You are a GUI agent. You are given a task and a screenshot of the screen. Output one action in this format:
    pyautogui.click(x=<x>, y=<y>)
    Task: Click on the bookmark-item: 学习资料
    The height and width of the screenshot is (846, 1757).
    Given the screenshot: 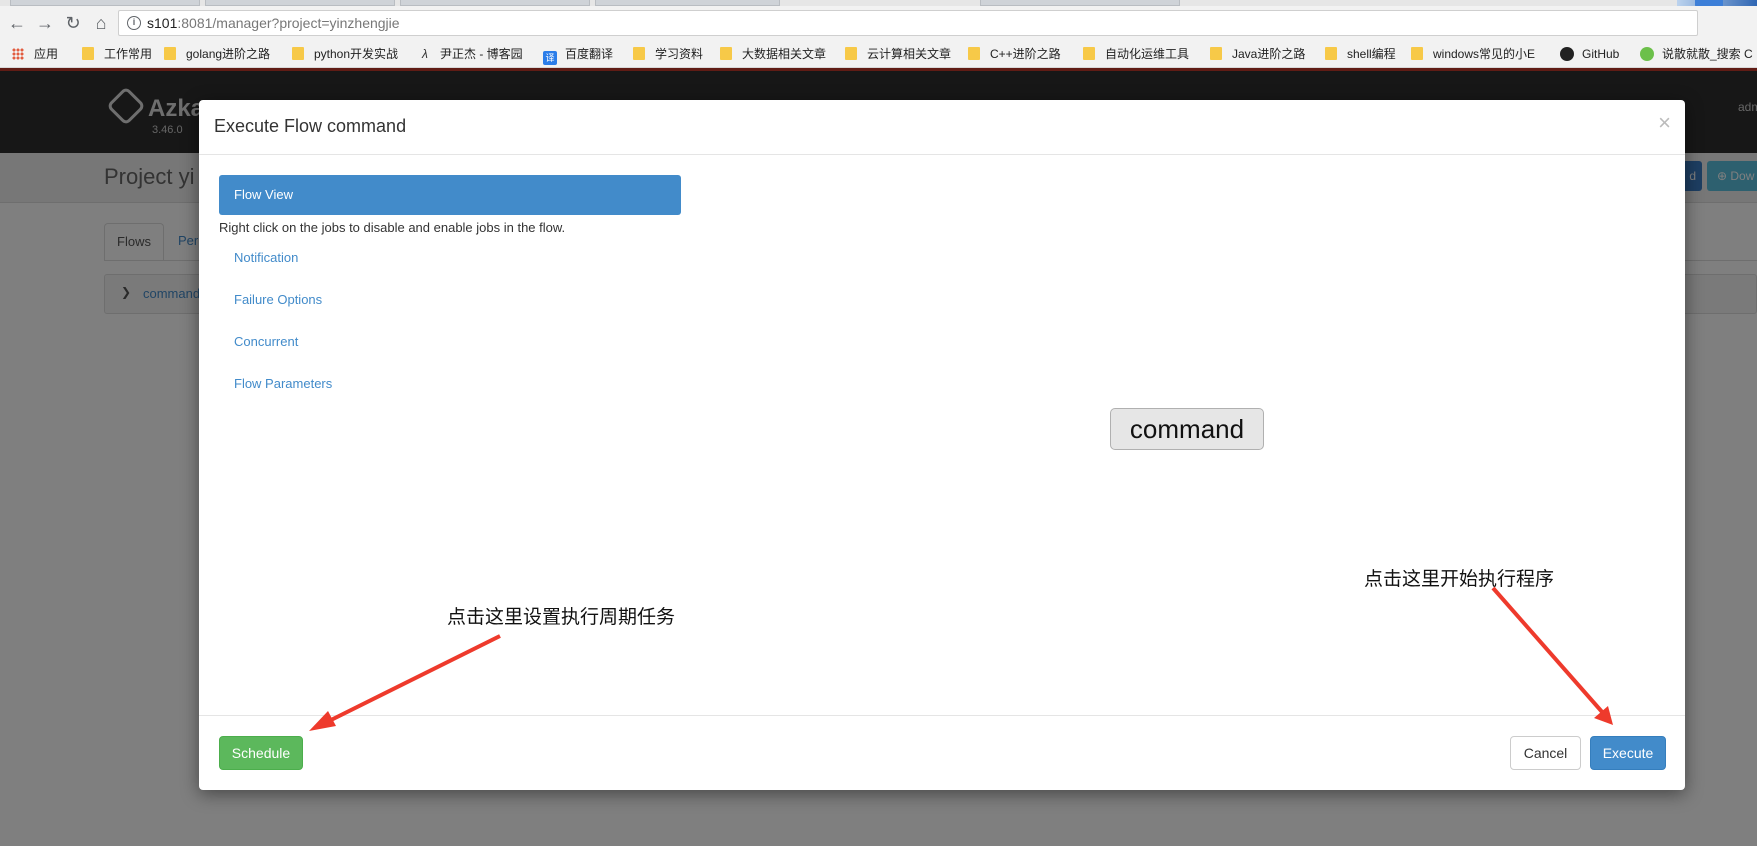 What is the action you would take?
    pyautogui.click(x=668, y=54)
    